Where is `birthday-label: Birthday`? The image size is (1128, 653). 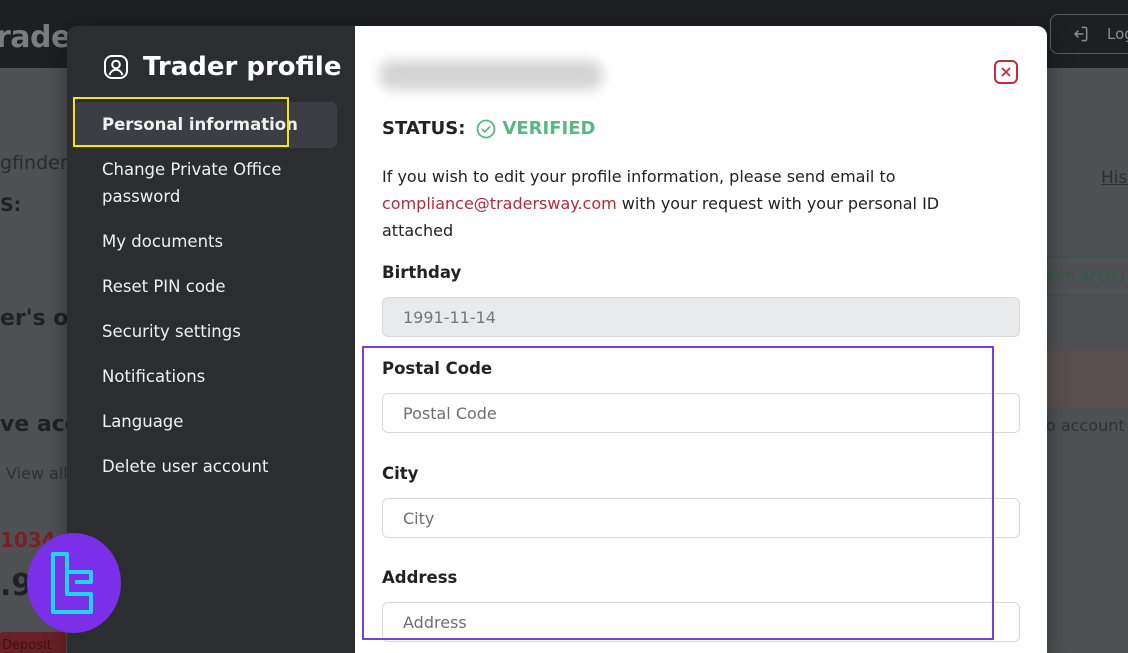
birthday-label: Birthday is located at coordinates (422, 272).